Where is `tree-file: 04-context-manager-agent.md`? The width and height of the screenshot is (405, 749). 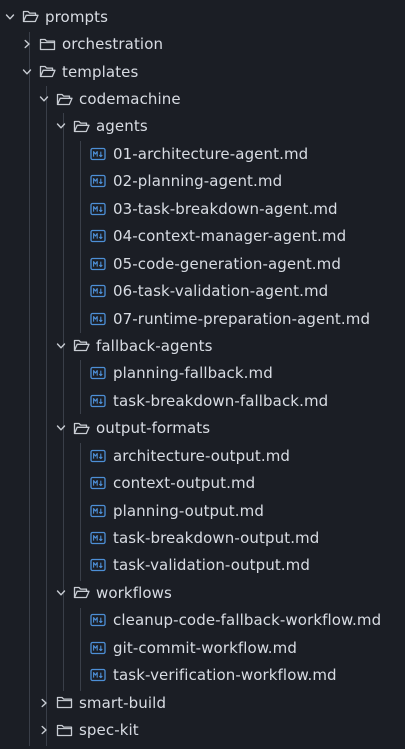
tree-file: 04-context-manager-agent.md is located at coordinates (202, 236).